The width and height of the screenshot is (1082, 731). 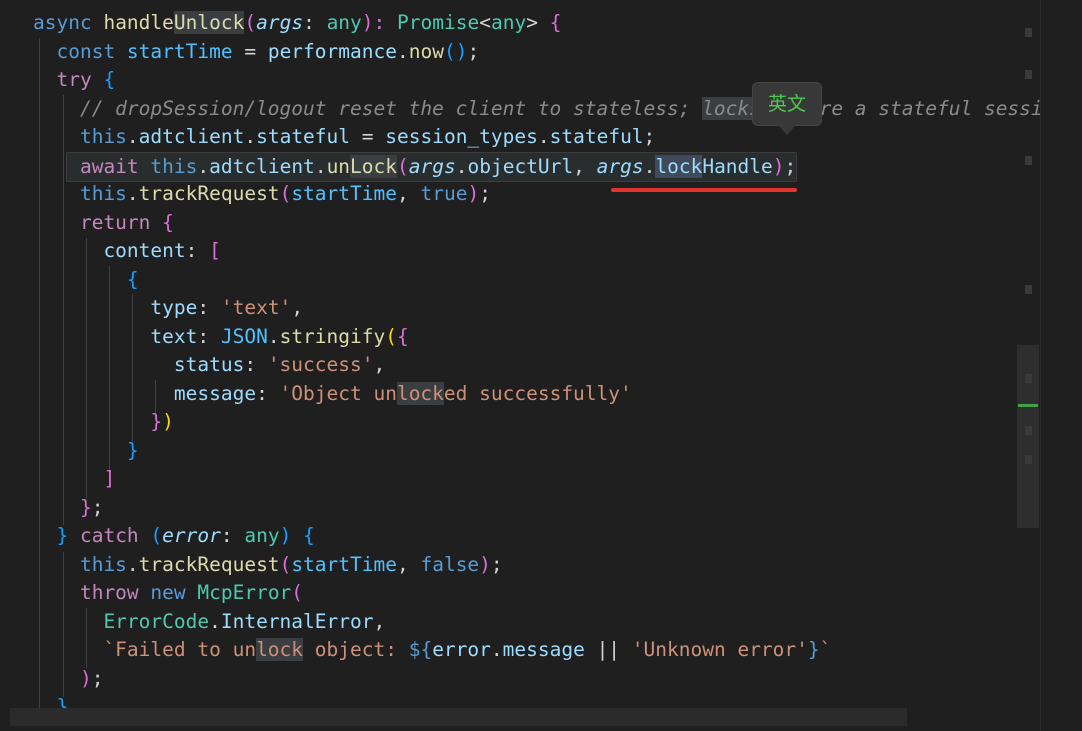 What do you see at coordinates (338, 393) in the screenshot?
I see `code-token: 'Object un` at bounding box center [338, 393].